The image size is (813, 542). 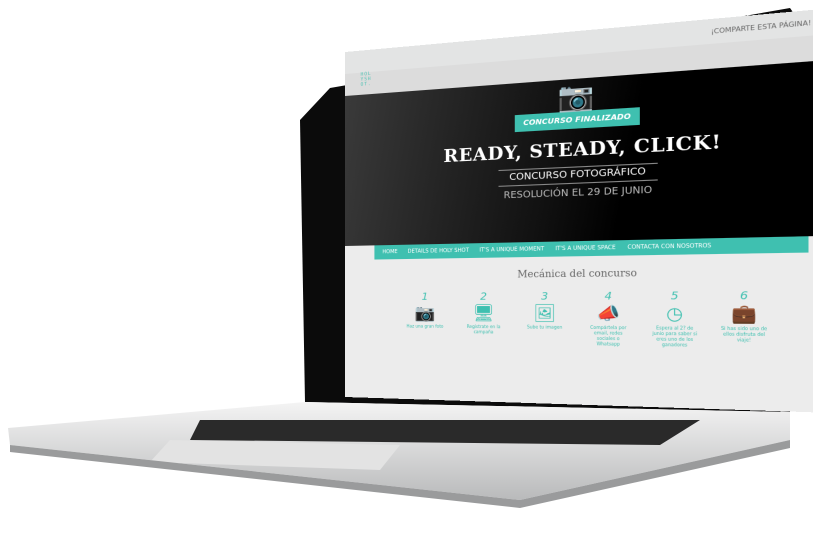 I want to click on nav-moment: IT'S A UNIQUE MOMENT, so click(x=512, y=250).